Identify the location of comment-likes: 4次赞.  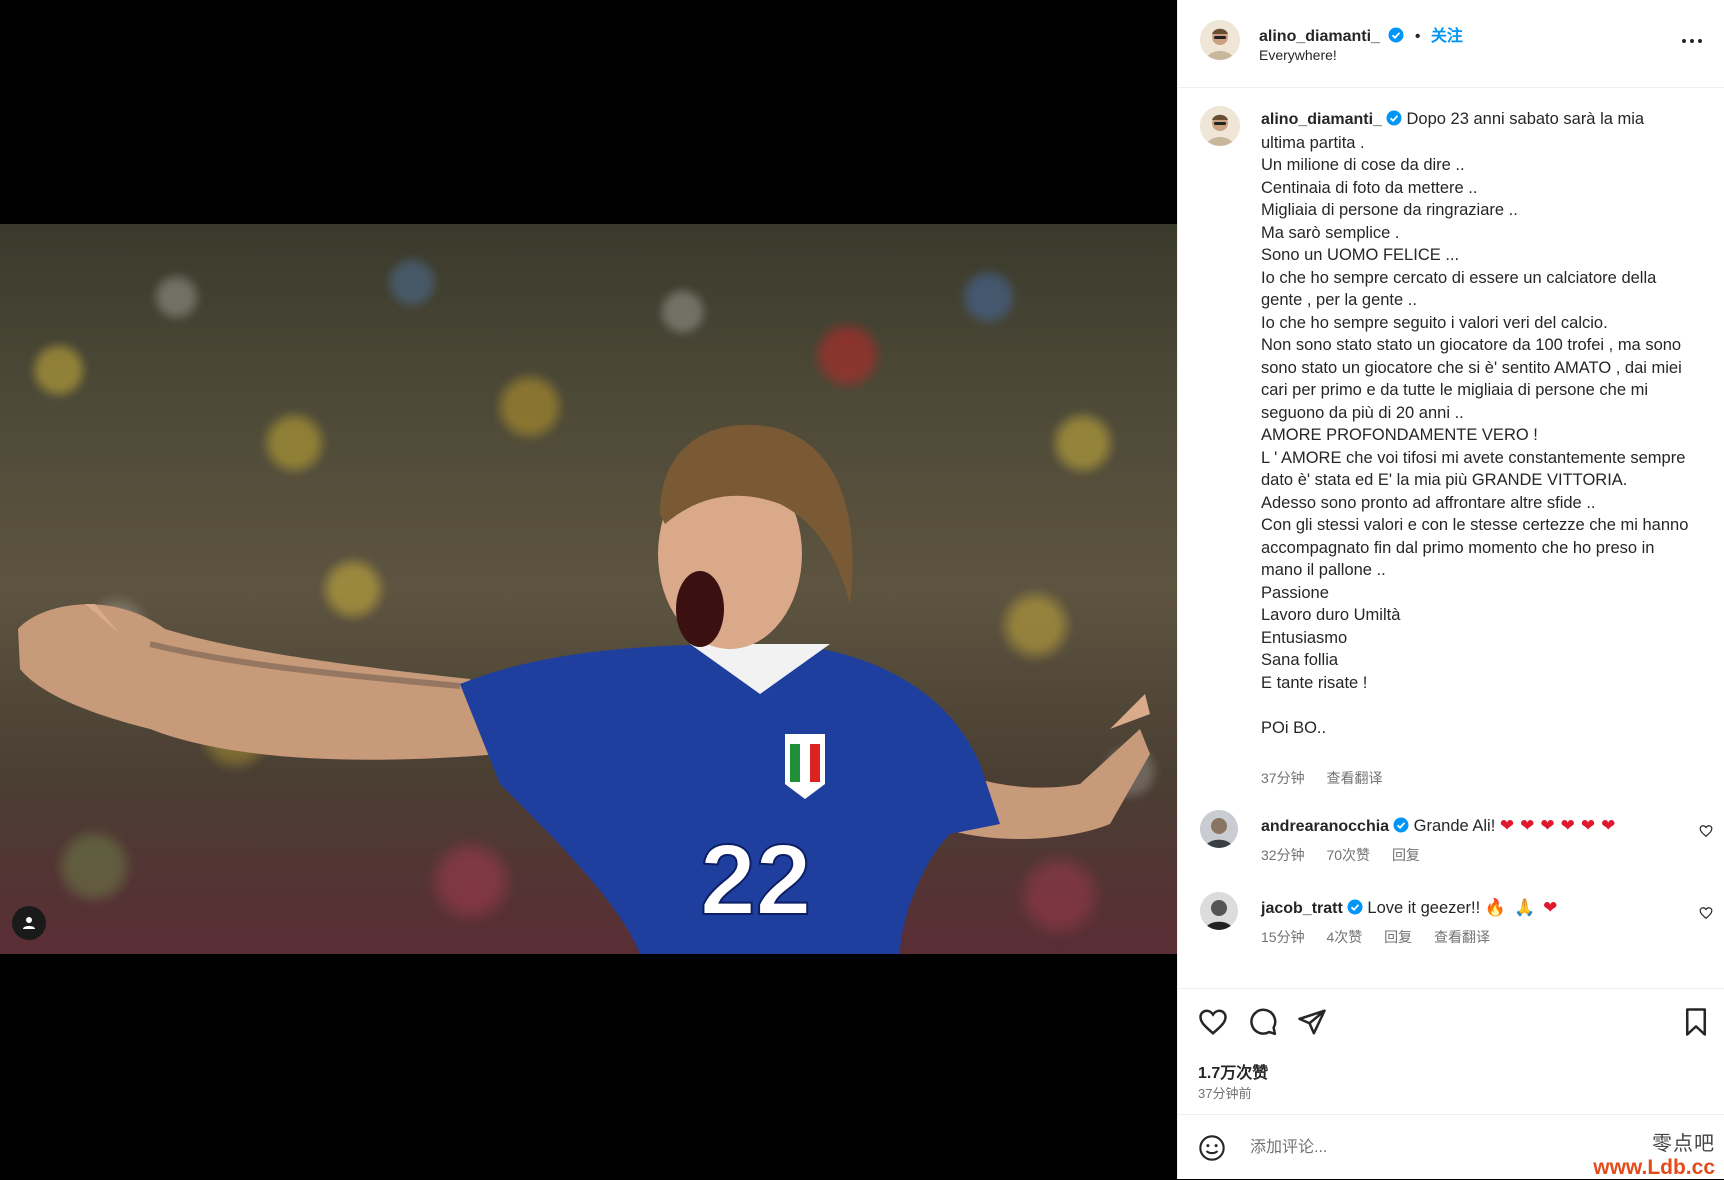
(1344, 937).